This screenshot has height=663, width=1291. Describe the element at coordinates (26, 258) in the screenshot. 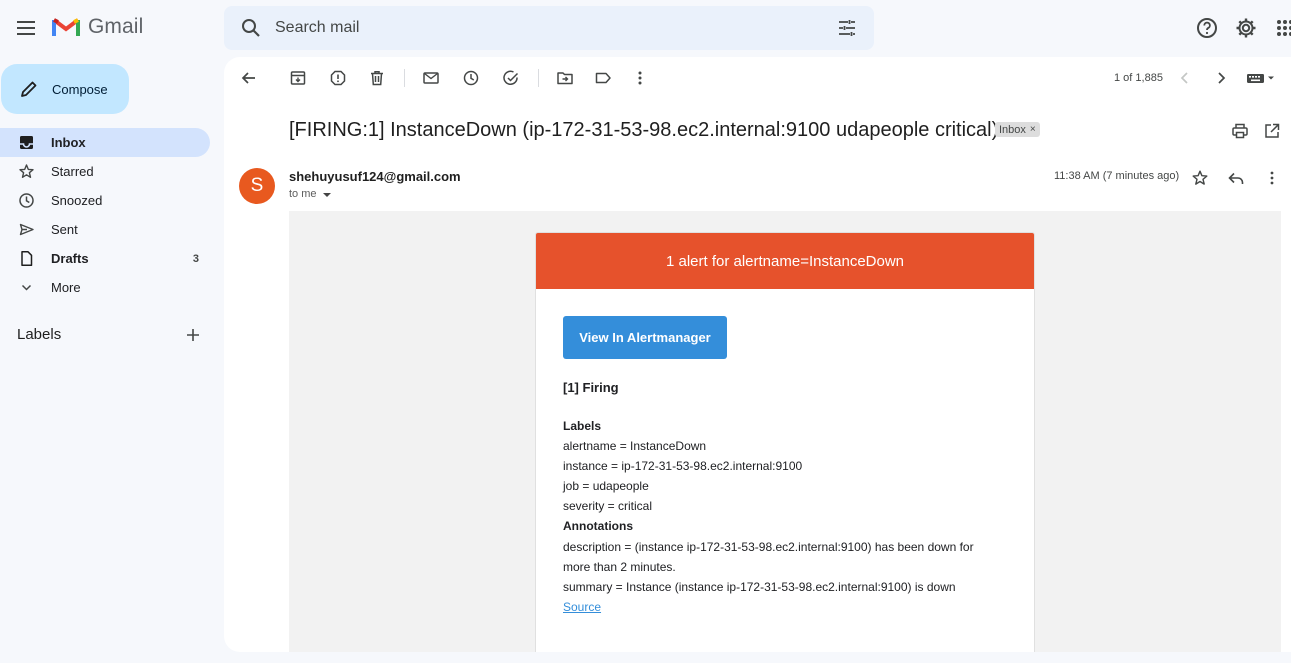

I see `draft-icon` at that location.